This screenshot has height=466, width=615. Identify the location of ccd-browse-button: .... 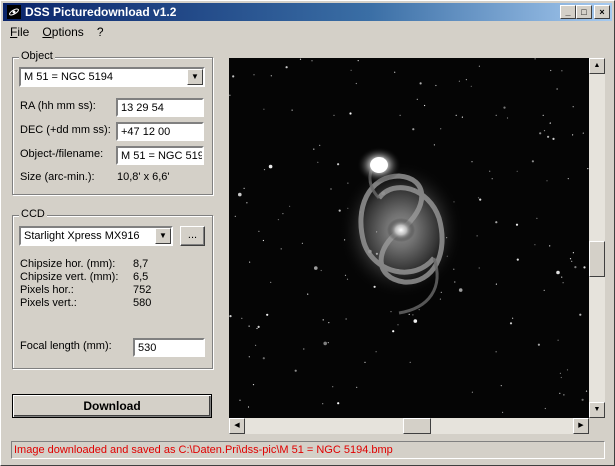
(192, 236).